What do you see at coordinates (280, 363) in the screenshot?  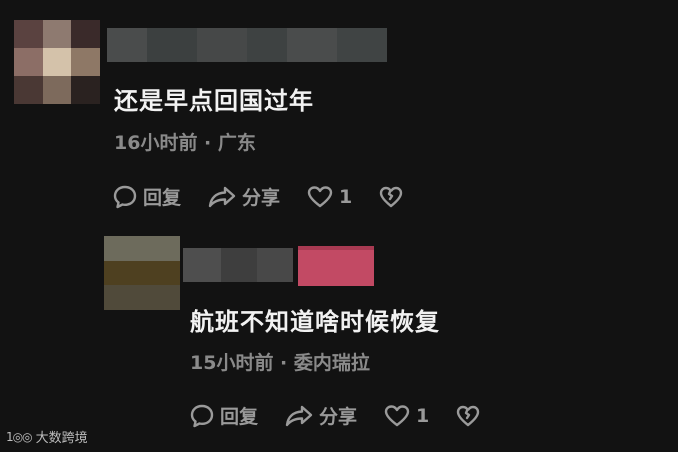 I see `comment-meta: 15小时前 · 委内瑞拉` at bounding box center [280, 363].